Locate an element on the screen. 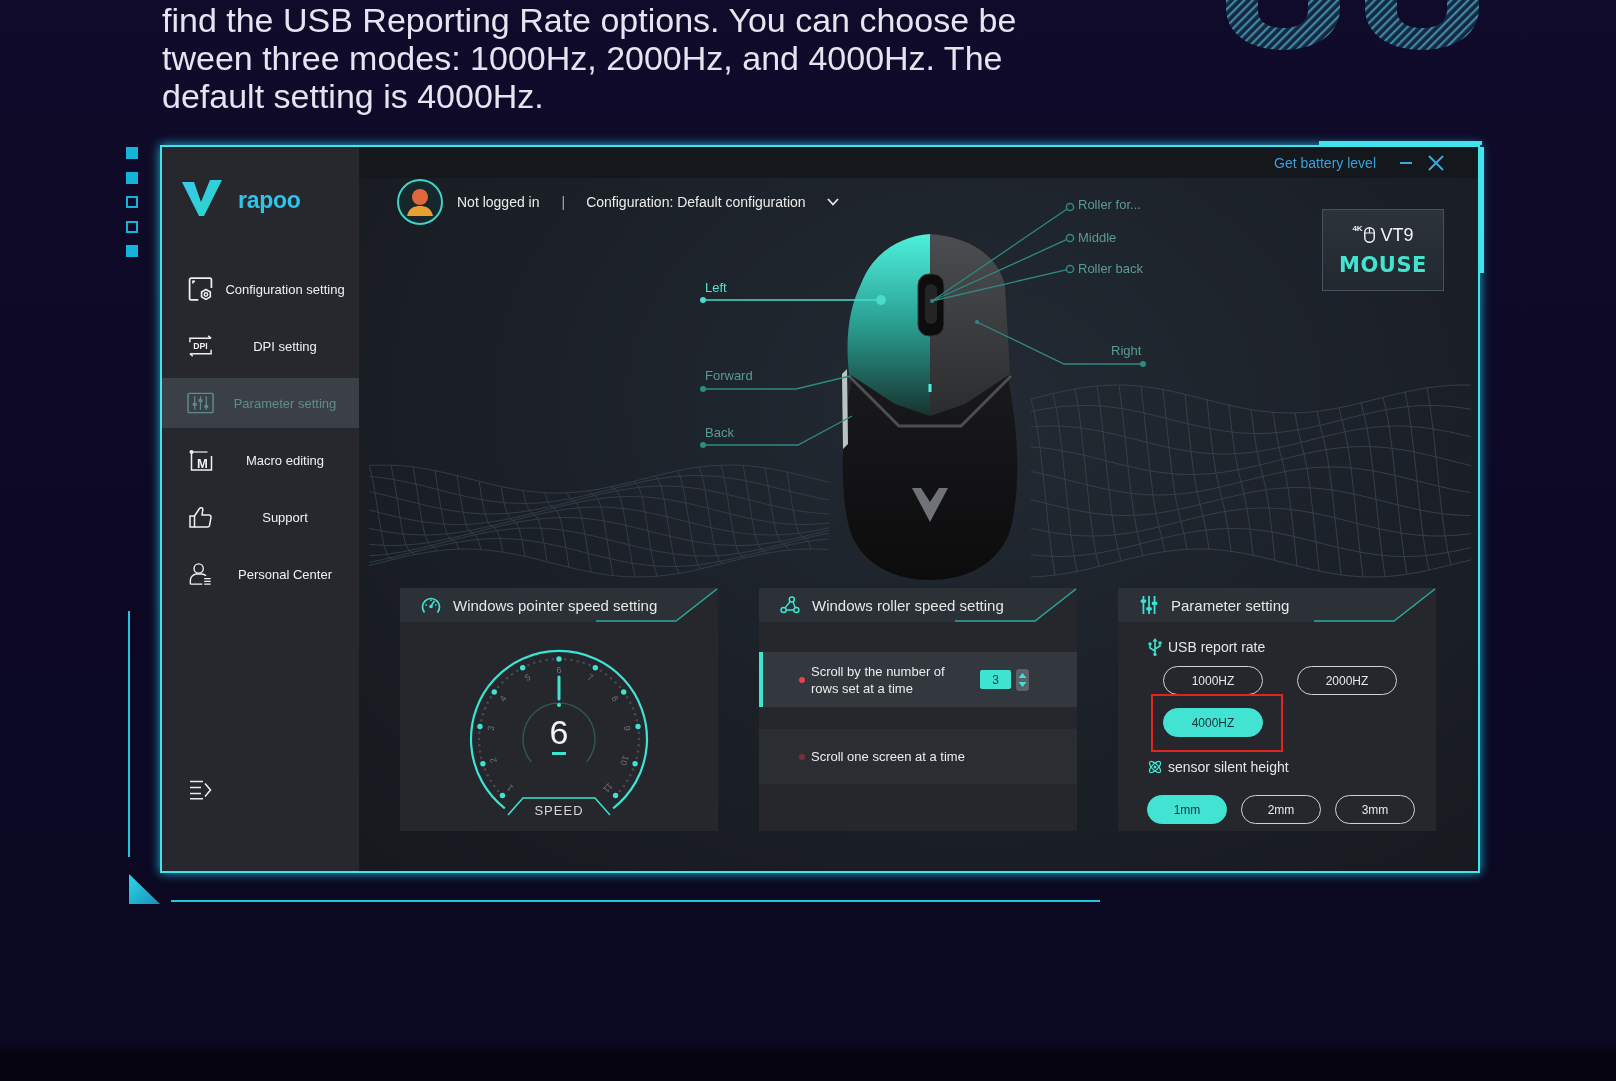 The height and width of the screenshot is (1081, 1616). button-label: Roller back is located at coordinates (1111, 269).